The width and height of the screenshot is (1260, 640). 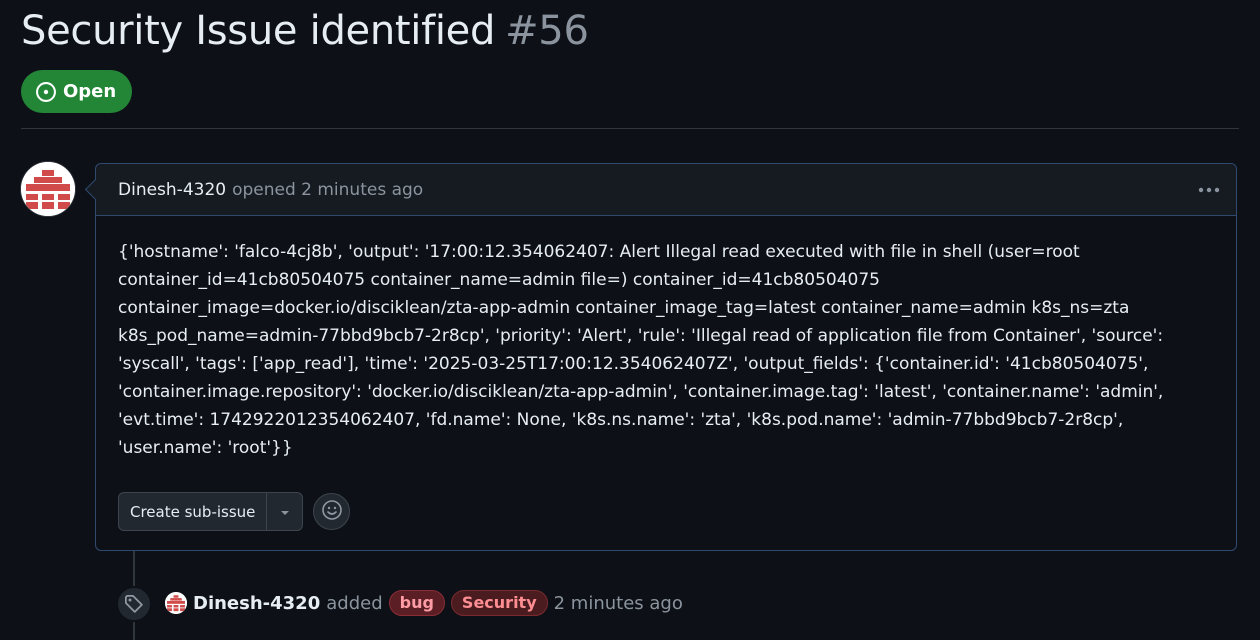 What do you see at coordinates (1209, 190) in the screenshot?
I see `kebab-menu-icon` at bounding box center [1209, 190].